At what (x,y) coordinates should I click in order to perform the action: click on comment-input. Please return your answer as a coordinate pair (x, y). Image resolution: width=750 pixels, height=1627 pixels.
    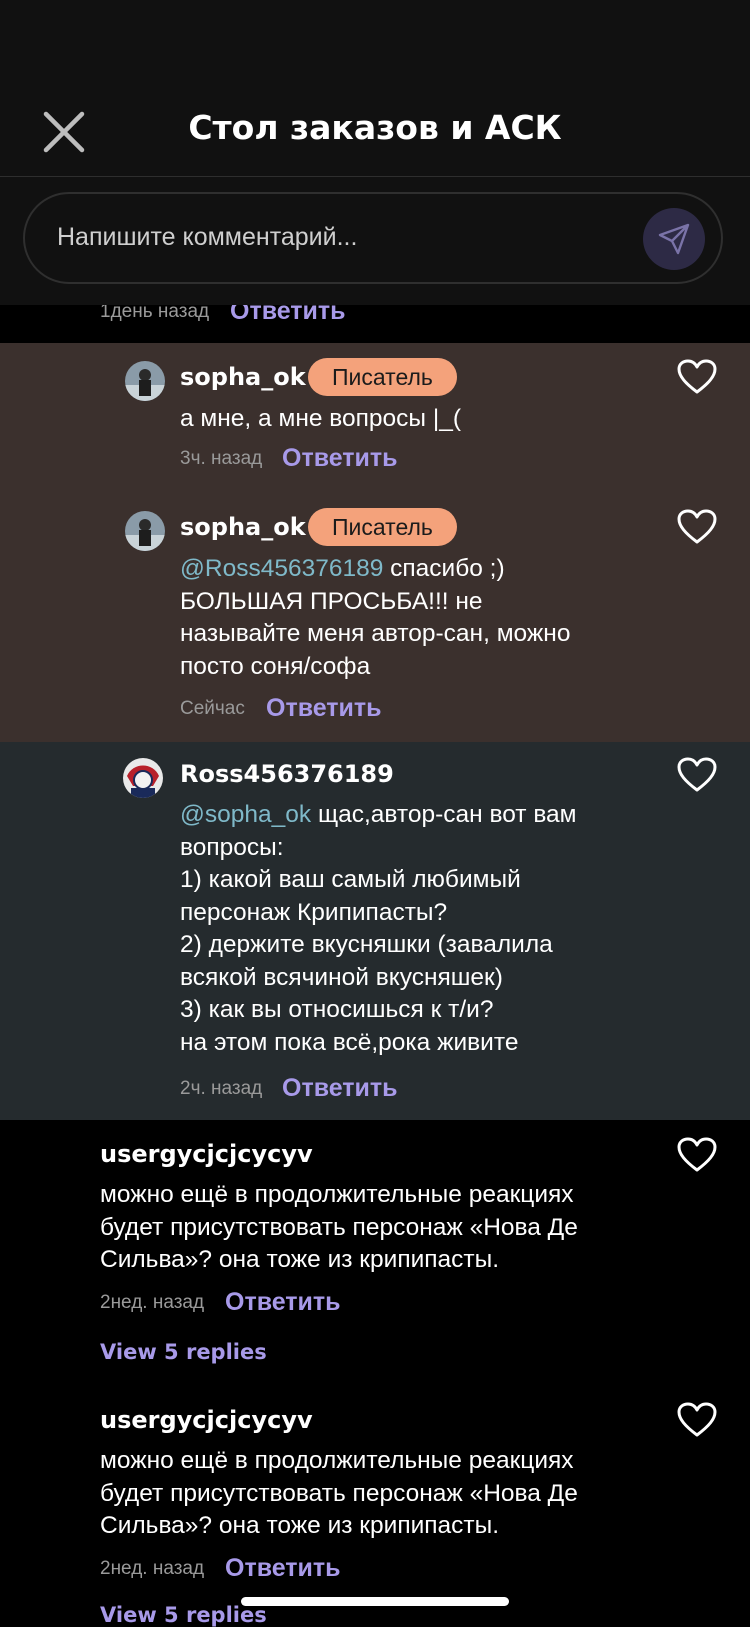
    Looking at the image, I should click on (317, 237).